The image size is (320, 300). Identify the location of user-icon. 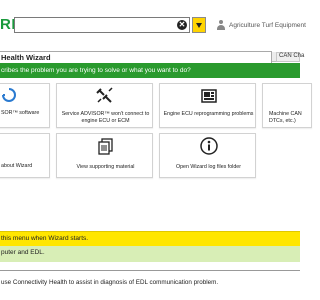
(221, 25).